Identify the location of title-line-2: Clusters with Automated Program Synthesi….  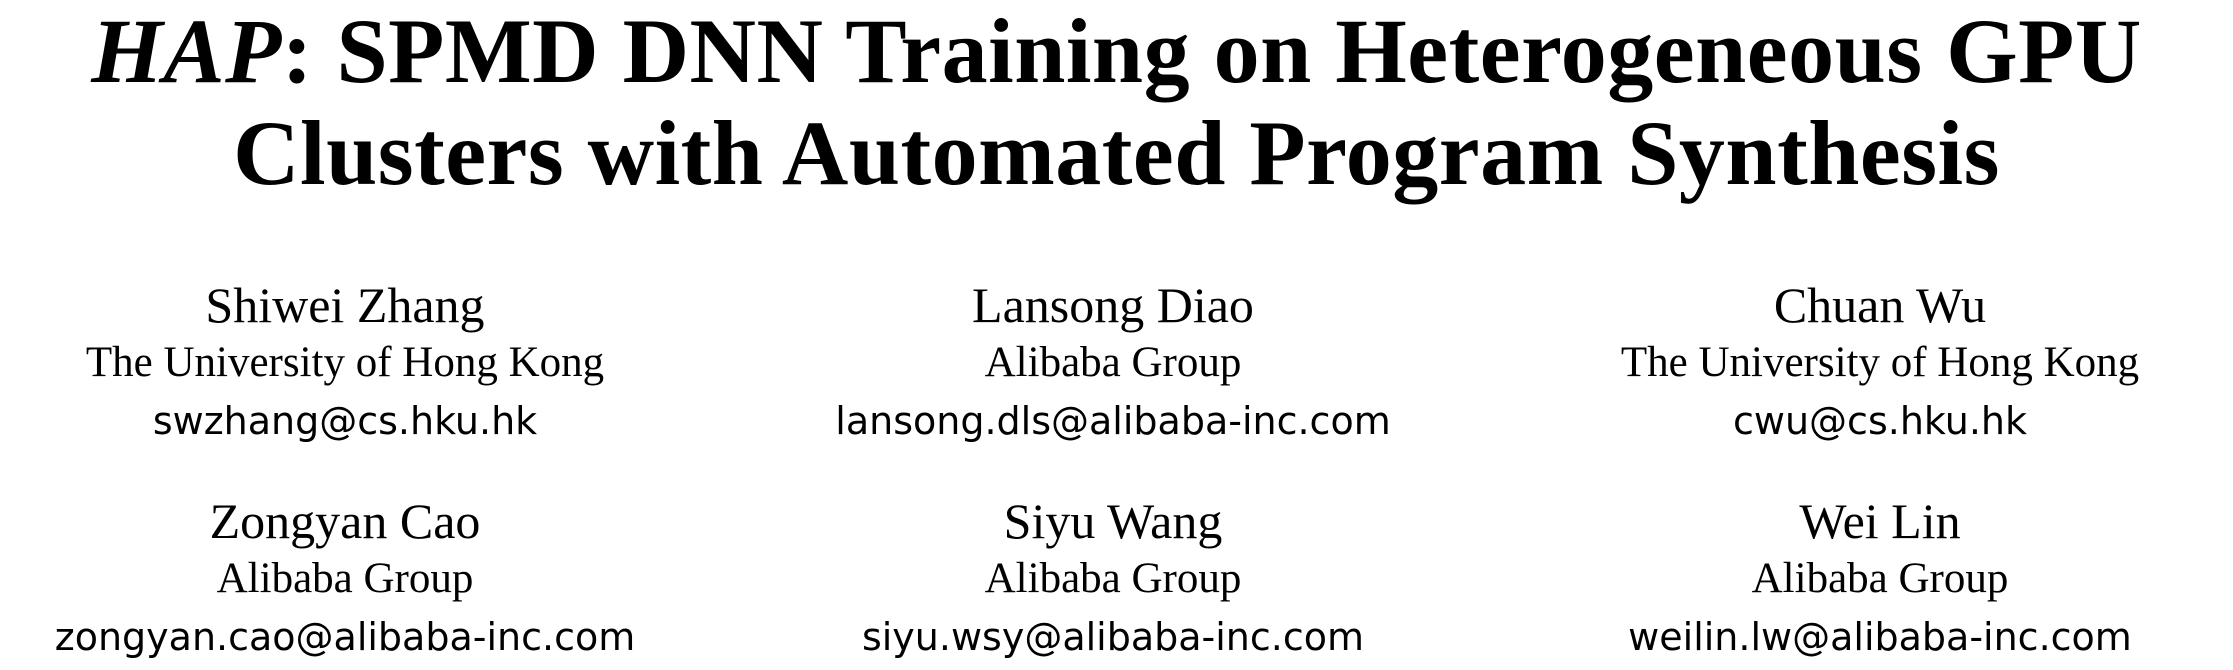
(1116, 153).